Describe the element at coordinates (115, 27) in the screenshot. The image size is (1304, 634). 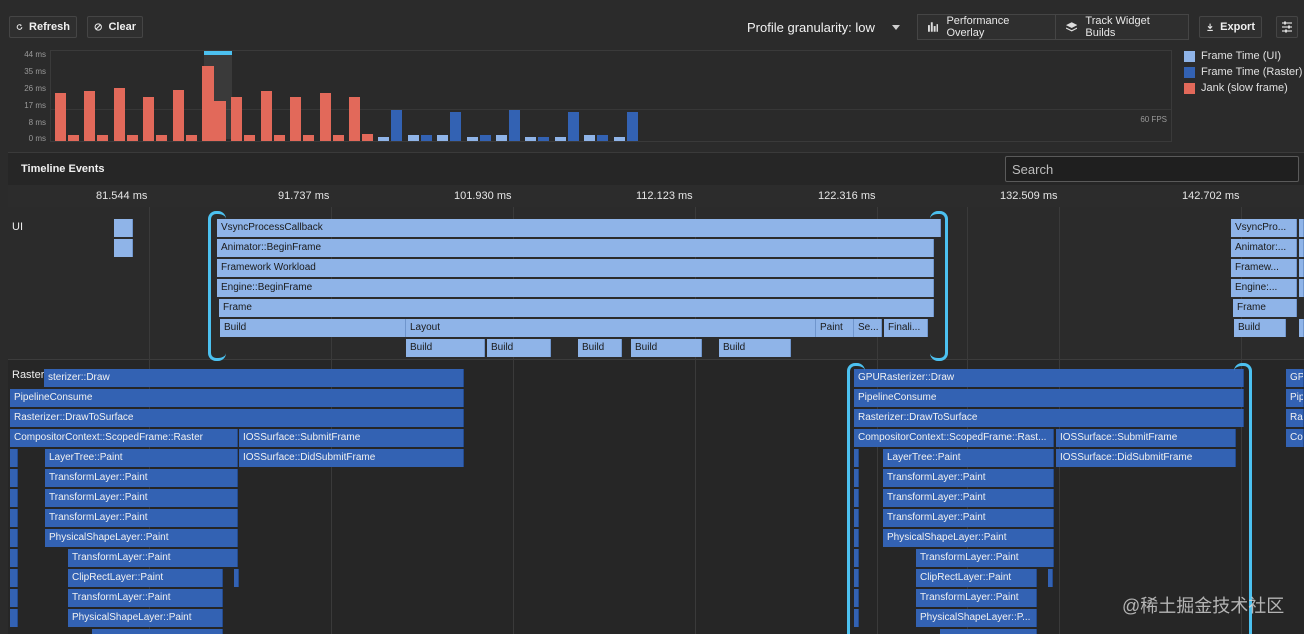
I see `clear-button: Clear` at that location.